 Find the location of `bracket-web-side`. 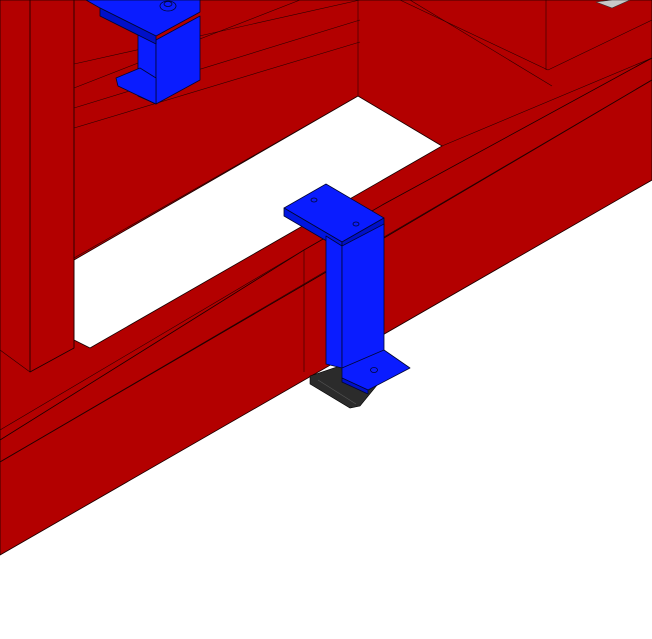

bracket-web-side is located at coordinates (363, 297).